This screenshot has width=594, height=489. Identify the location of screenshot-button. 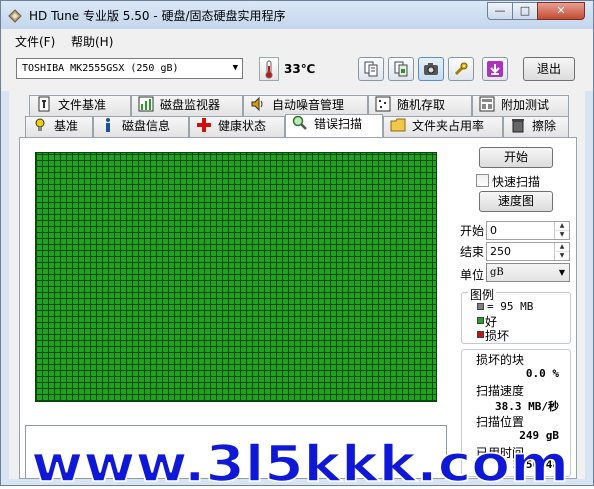
(431, 69).